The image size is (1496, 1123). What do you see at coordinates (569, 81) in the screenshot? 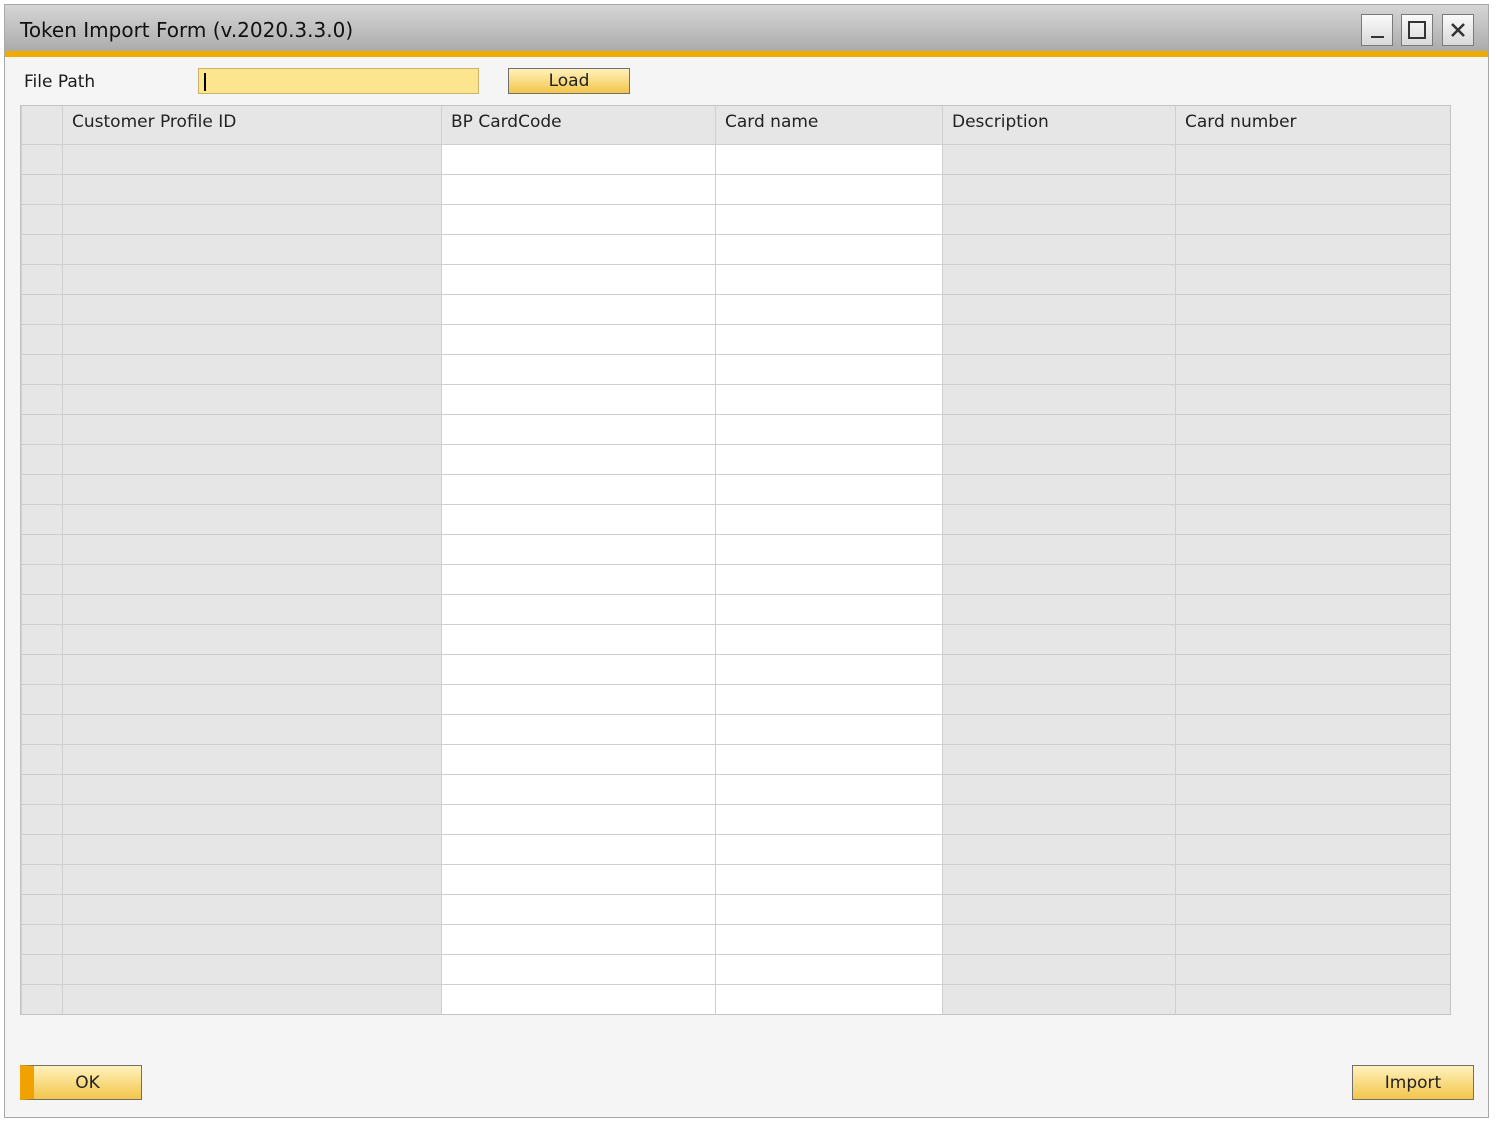
I see `load-button: Load` at bounding box center [569, 81].